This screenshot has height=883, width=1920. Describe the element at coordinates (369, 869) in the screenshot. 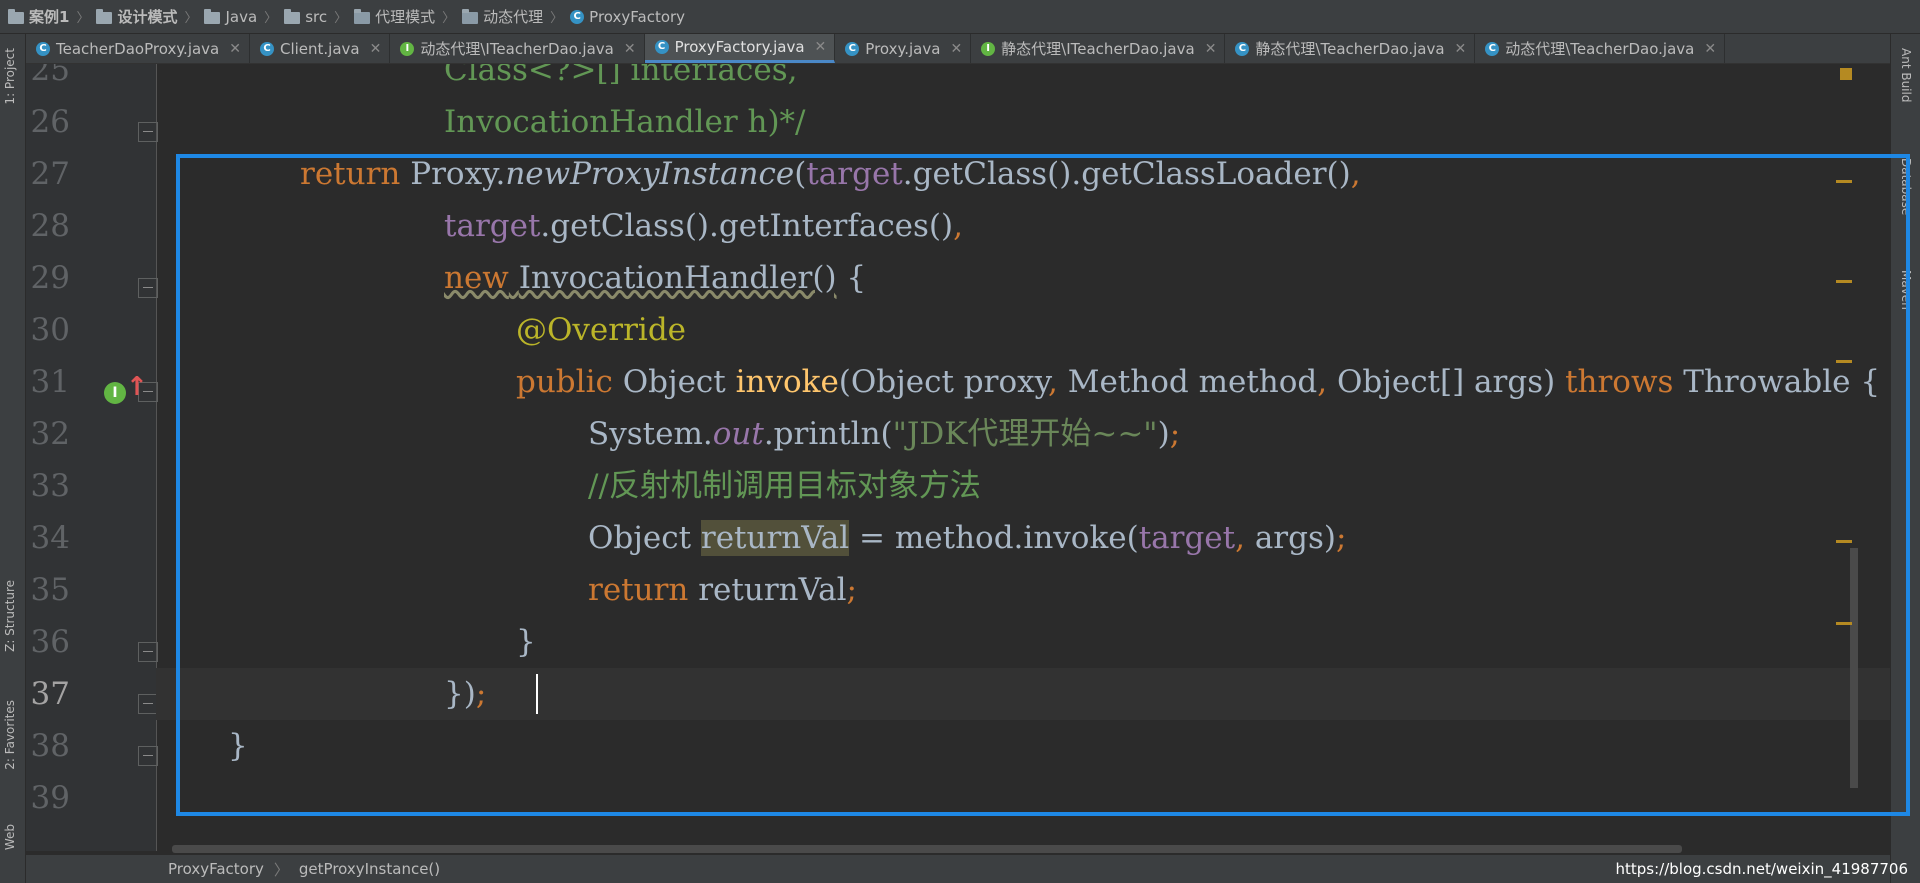

I see `breadcrumb-method: getProxyInstance()` at that location.